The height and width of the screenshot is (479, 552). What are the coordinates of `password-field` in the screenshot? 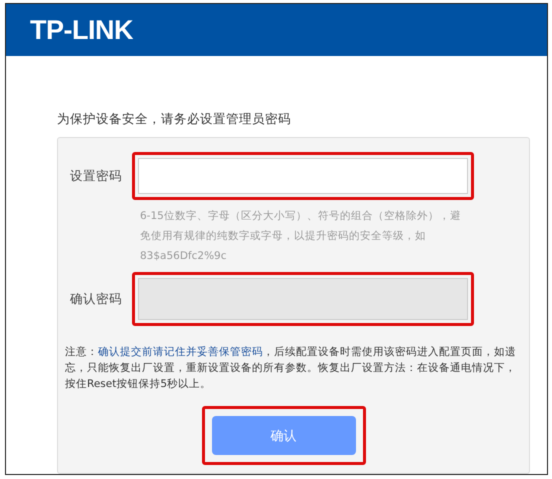 It's located at (303, 176).